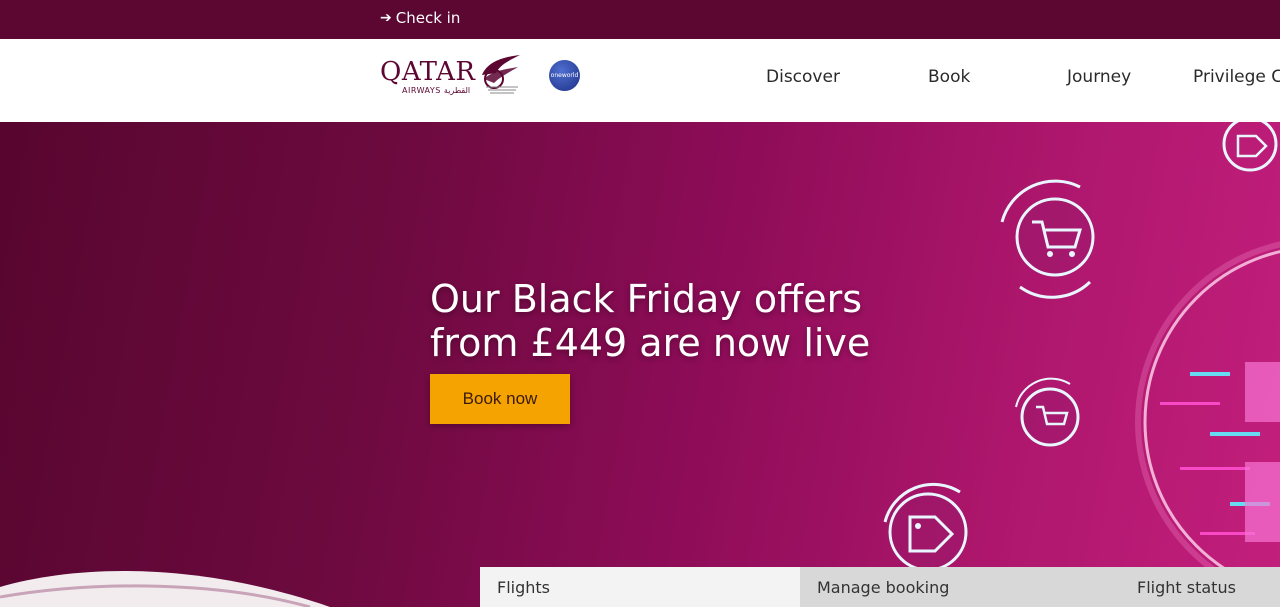 The height and width of the screenshot is (607, 1280). Describe the element at coordinates (501, 74) in the screenshot. I see `oryx-icon` at that location.